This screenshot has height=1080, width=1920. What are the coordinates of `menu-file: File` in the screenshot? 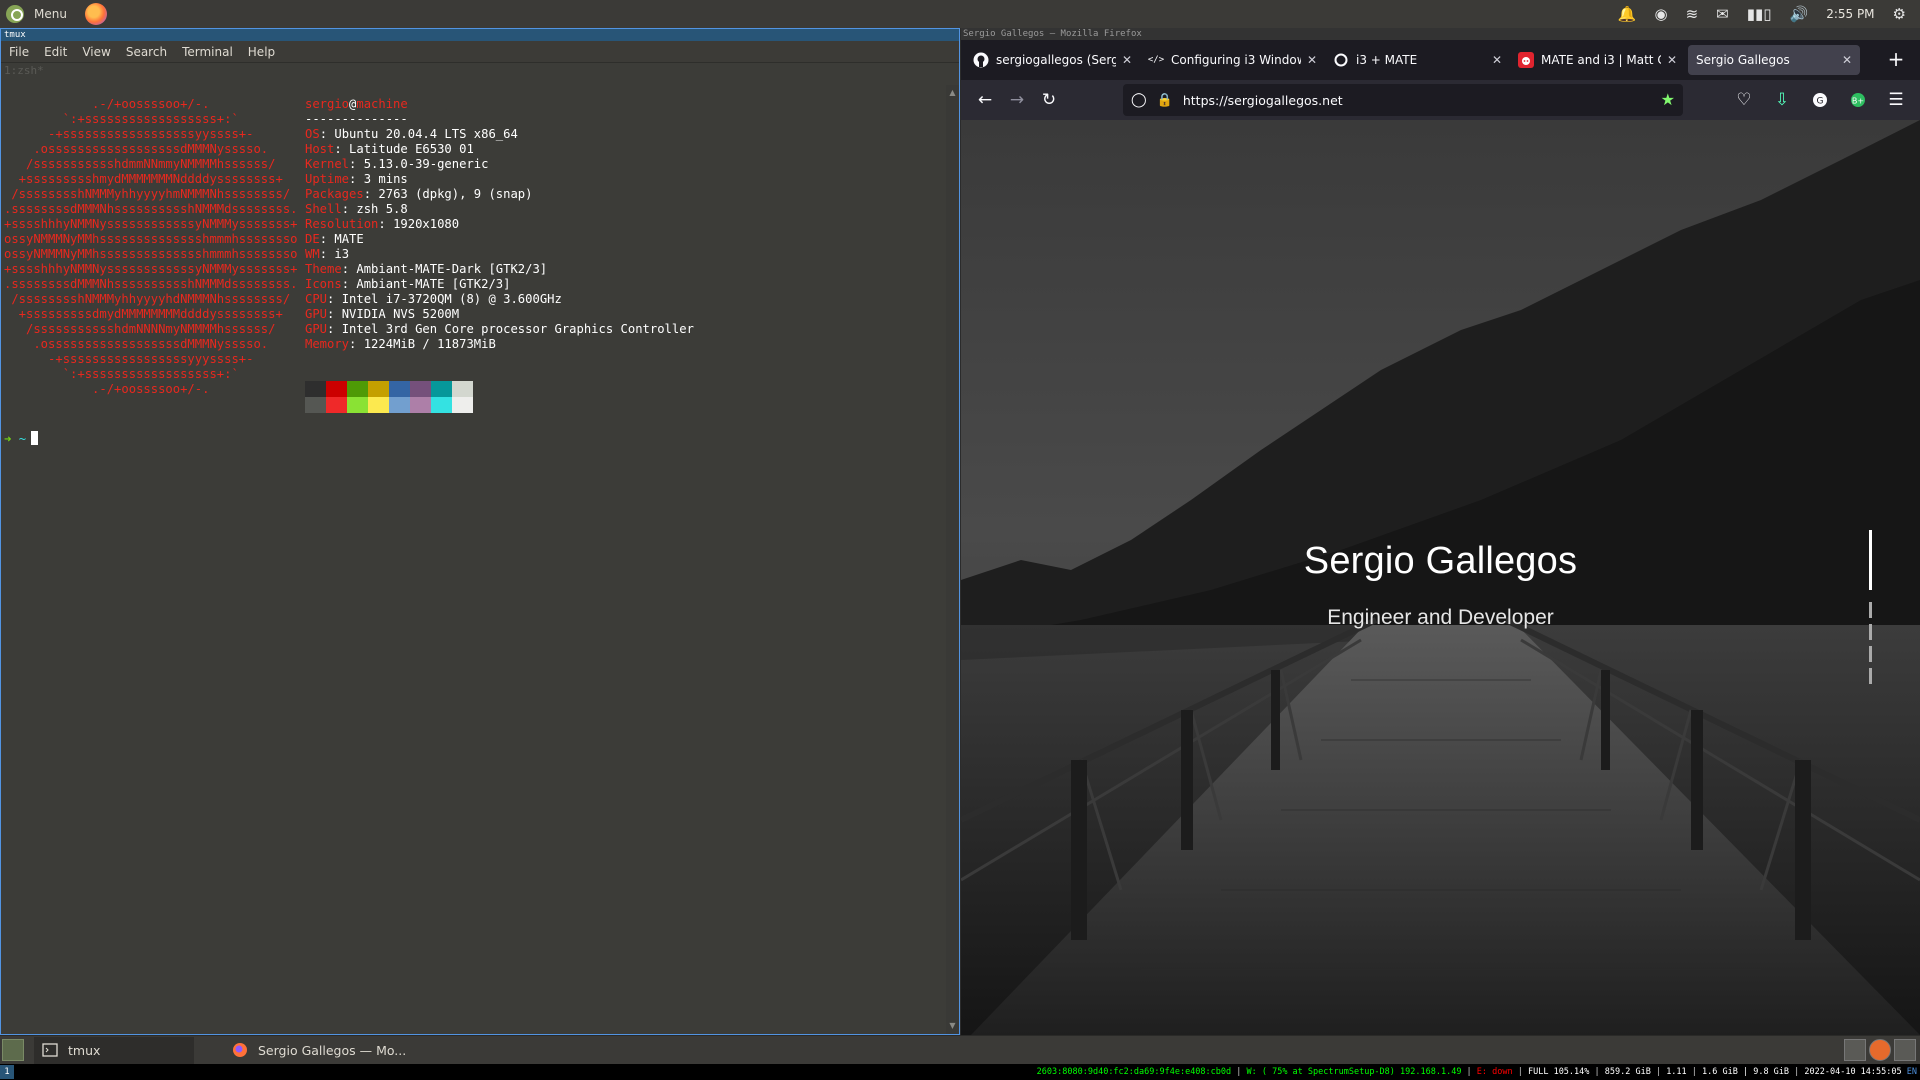 It's located at (19, 52).